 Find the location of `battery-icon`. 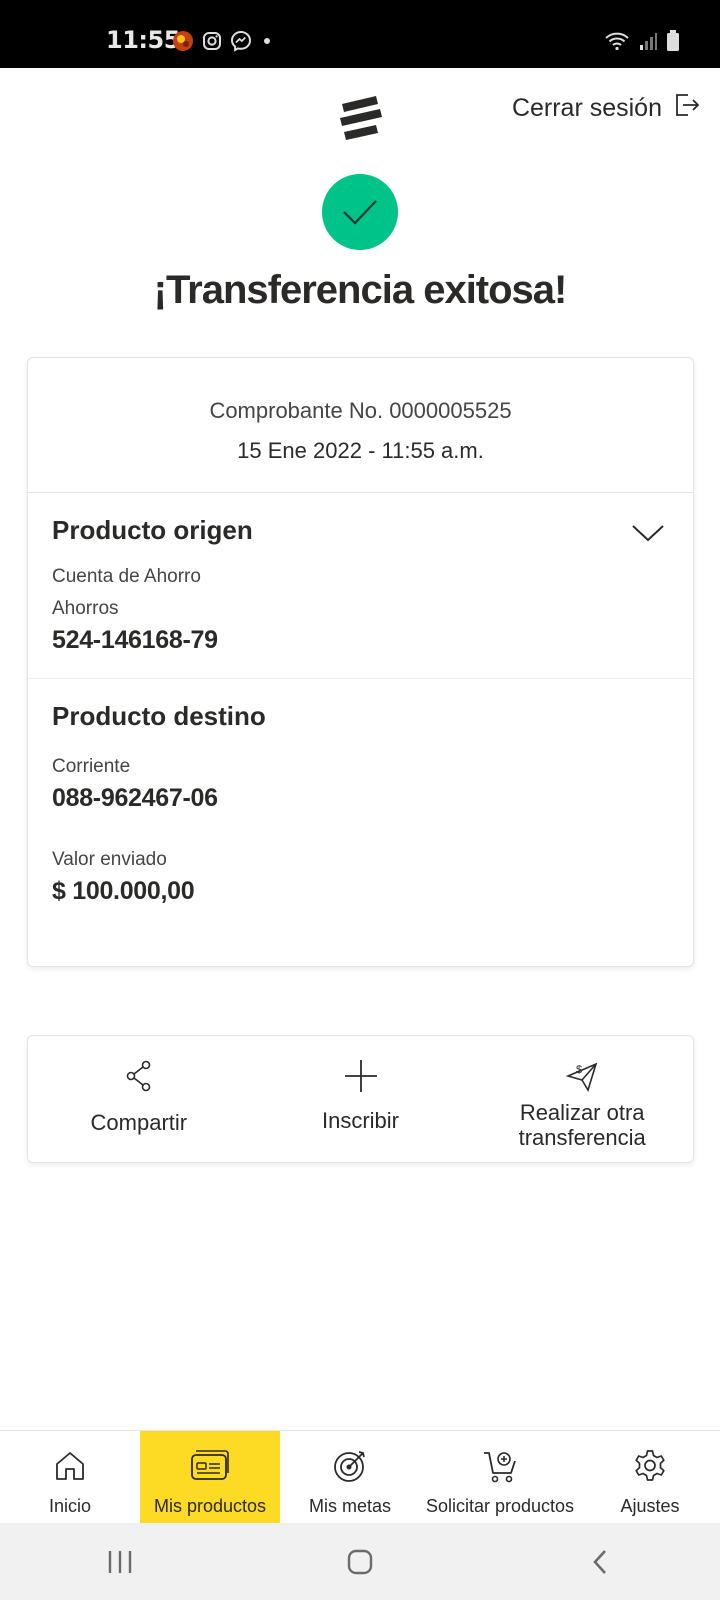

battery-icon is located at coordinates (673, 43).